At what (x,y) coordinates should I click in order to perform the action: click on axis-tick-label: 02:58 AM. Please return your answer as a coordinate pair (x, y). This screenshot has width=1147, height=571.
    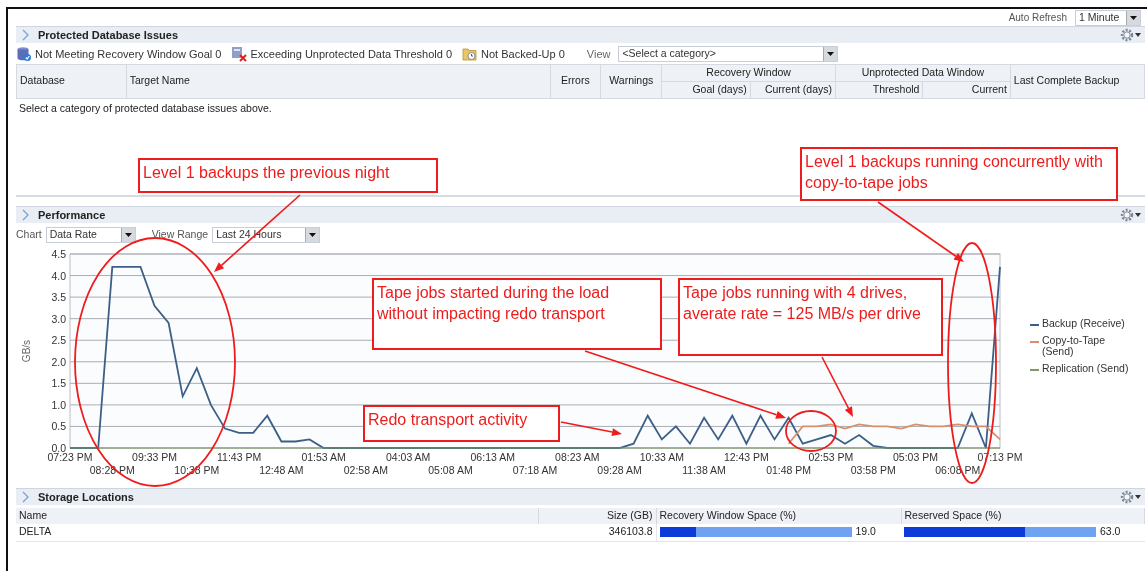
    Looking at the image, I should click on (366, 470).